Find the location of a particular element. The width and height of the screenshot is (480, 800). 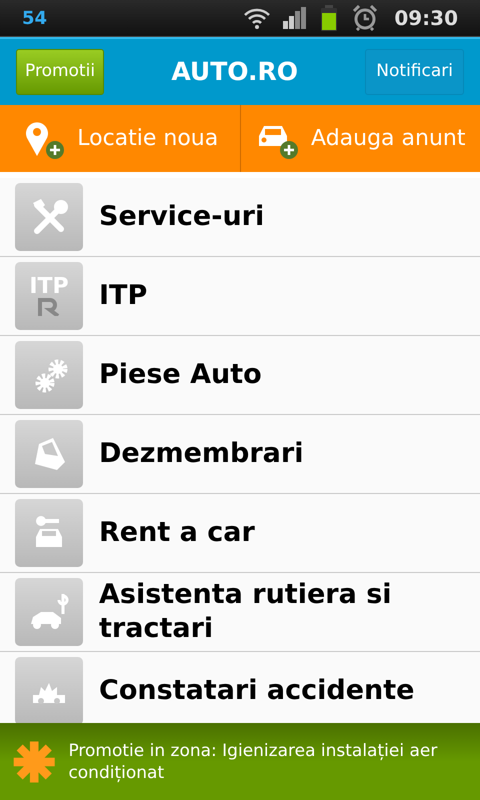

alarm-clock-icon is located at coordinates (365, 18).